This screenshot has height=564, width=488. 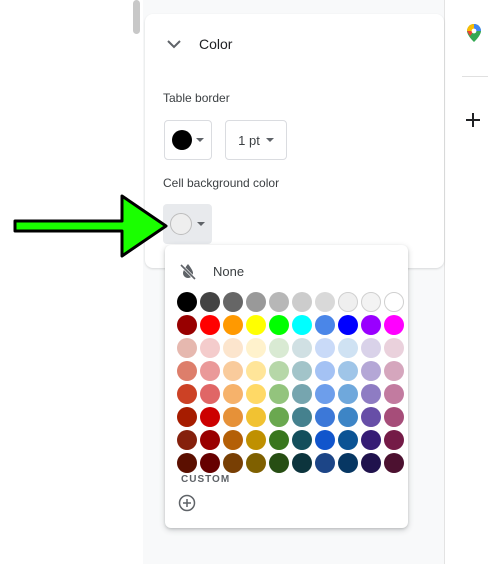 What do you see at coordinates (90, 226) in the screenshot?
I see `annotation-arrow` at bounding box center [90, 226].